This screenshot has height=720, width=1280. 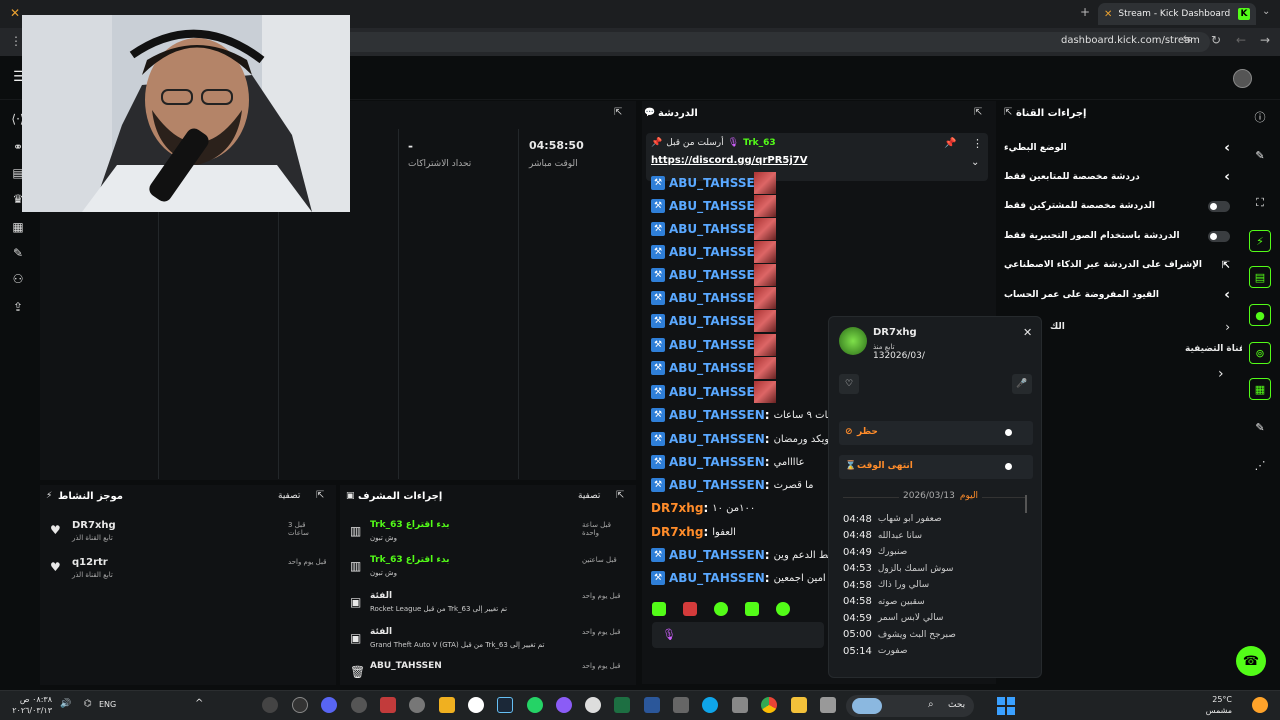 I want to click on setting-row: › دردشة مخصصة للمتابعين فقط, so click(x=1117, y=177).